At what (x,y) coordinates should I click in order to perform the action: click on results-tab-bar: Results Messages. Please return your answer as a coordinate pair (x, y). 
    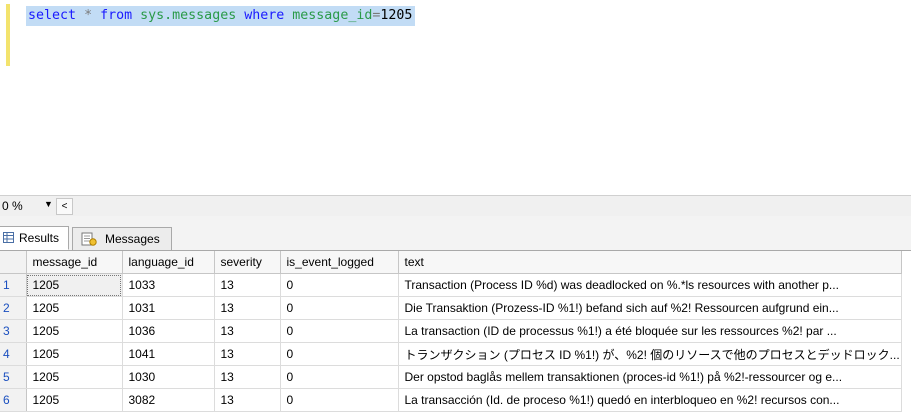
    Looking at the image, I should click on (455, 233).